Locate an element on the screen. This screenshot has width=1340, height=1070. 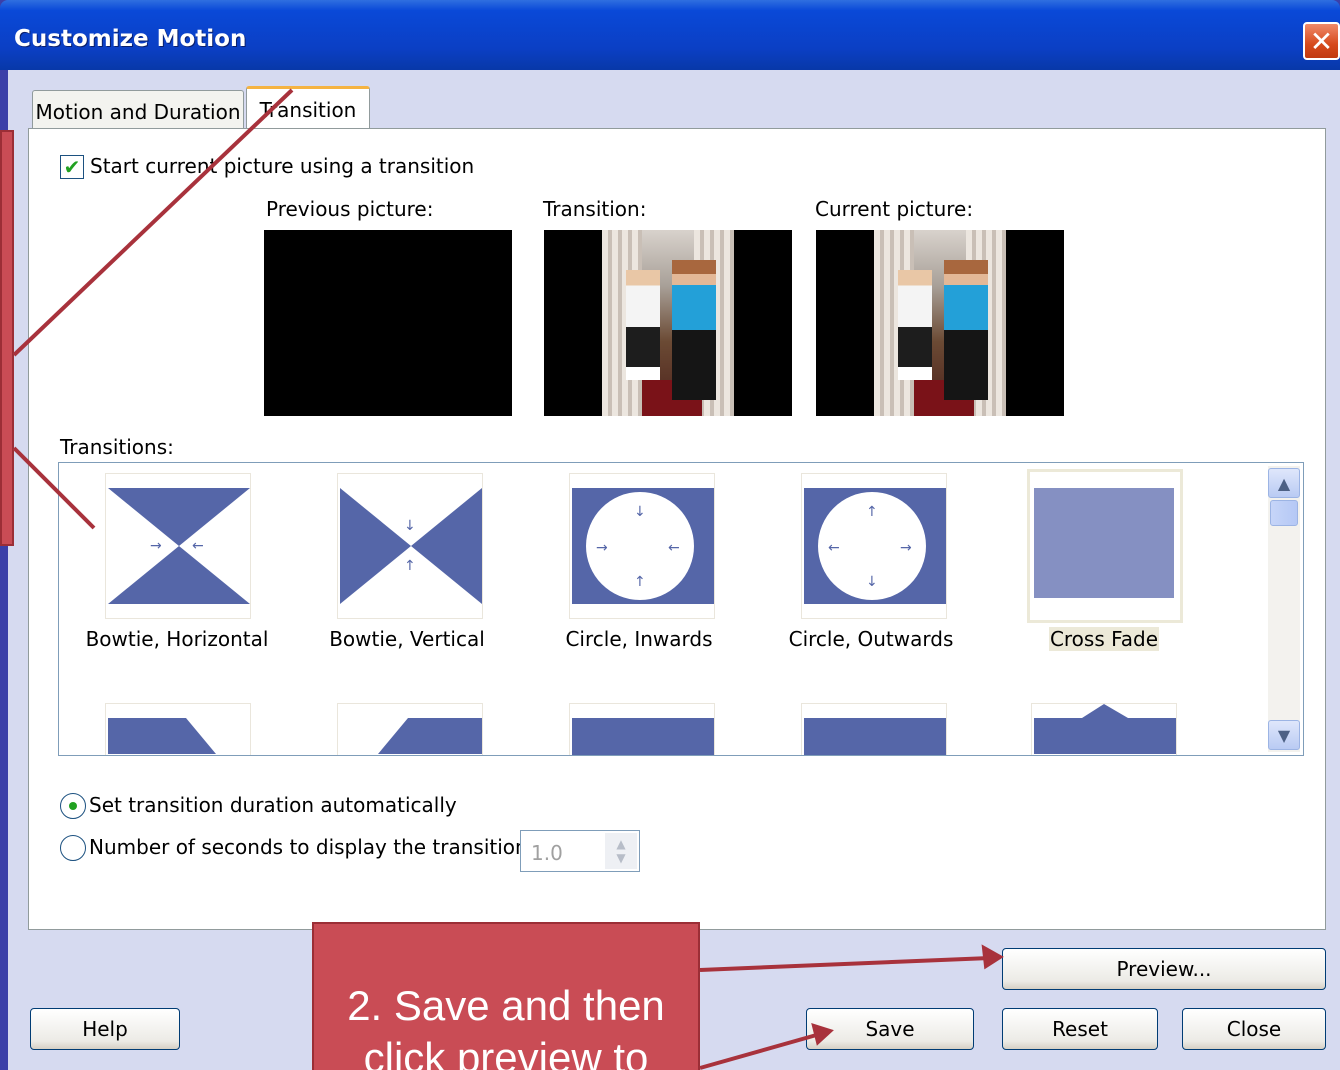
scroll-up-icon: ▲ is located at coordinates (1284, 483).